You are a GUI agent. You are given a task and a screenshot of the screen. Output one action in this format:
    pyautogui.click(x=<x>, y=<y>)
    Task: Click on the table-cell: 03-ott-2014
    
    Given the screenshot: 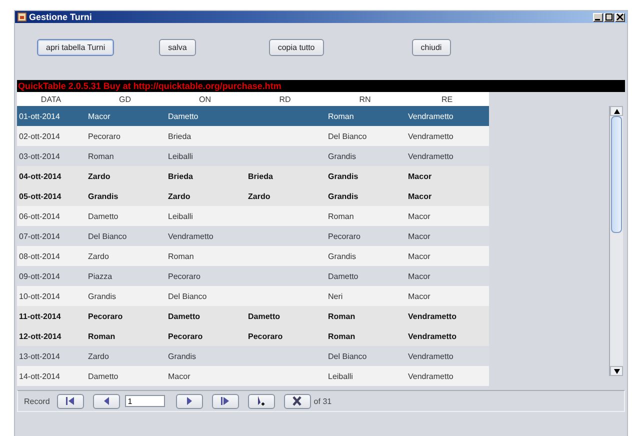 What is the action you would take?
    pyautogui.click(x=39, y=156)
    